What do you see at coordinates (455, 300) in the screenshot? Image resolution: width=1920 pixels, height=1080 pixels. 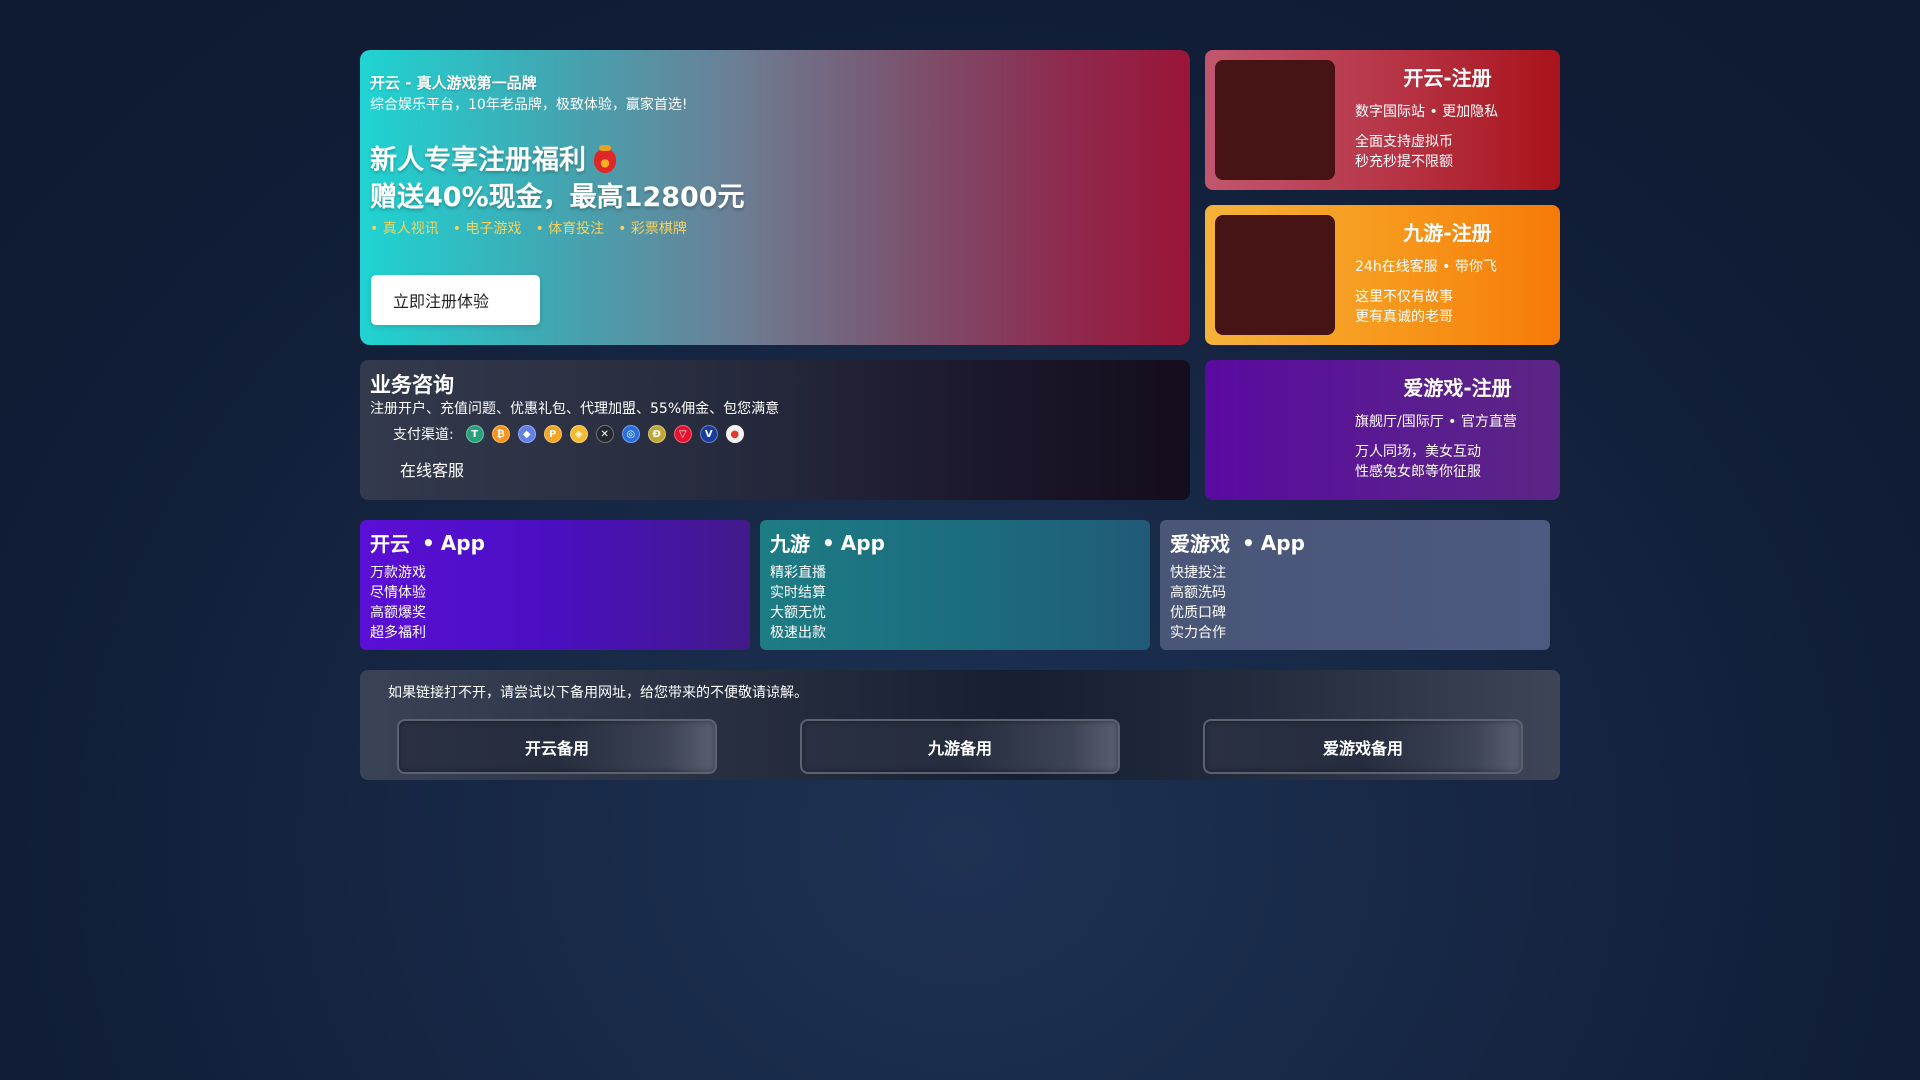 I see `register-now-button: 立即注册体验` at bounding box center [455, 300].